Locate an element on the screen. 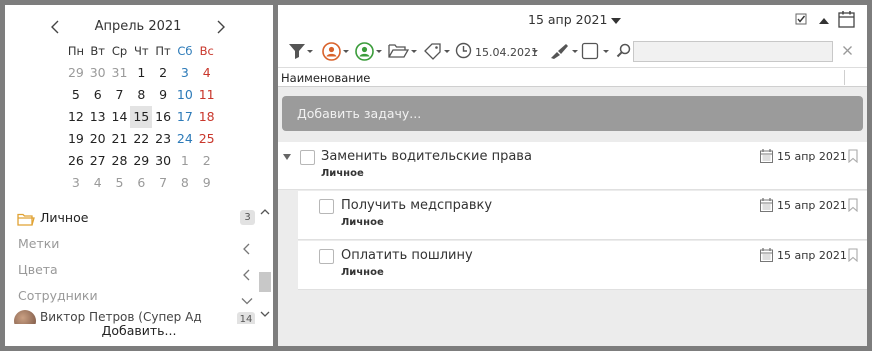 This screenshot has height=351, width=872. chevron-right-icon is located at coordinates (221, 27).